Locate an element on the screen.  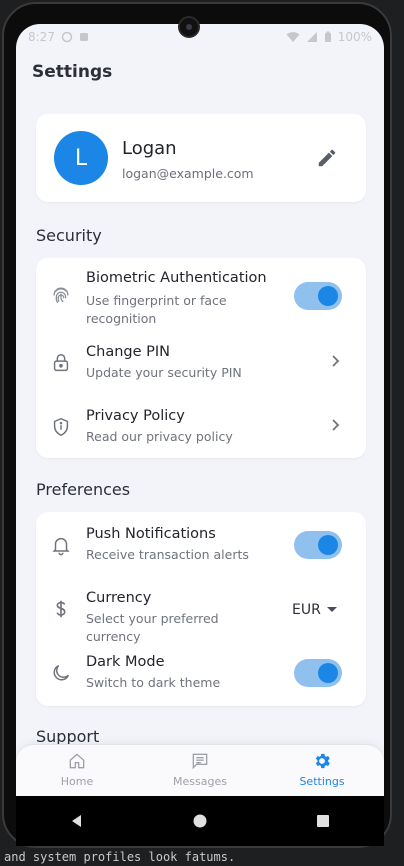
setting-row-dark-mode: Dark Mode Switch to dark theme is located at coordinates (201, 674).